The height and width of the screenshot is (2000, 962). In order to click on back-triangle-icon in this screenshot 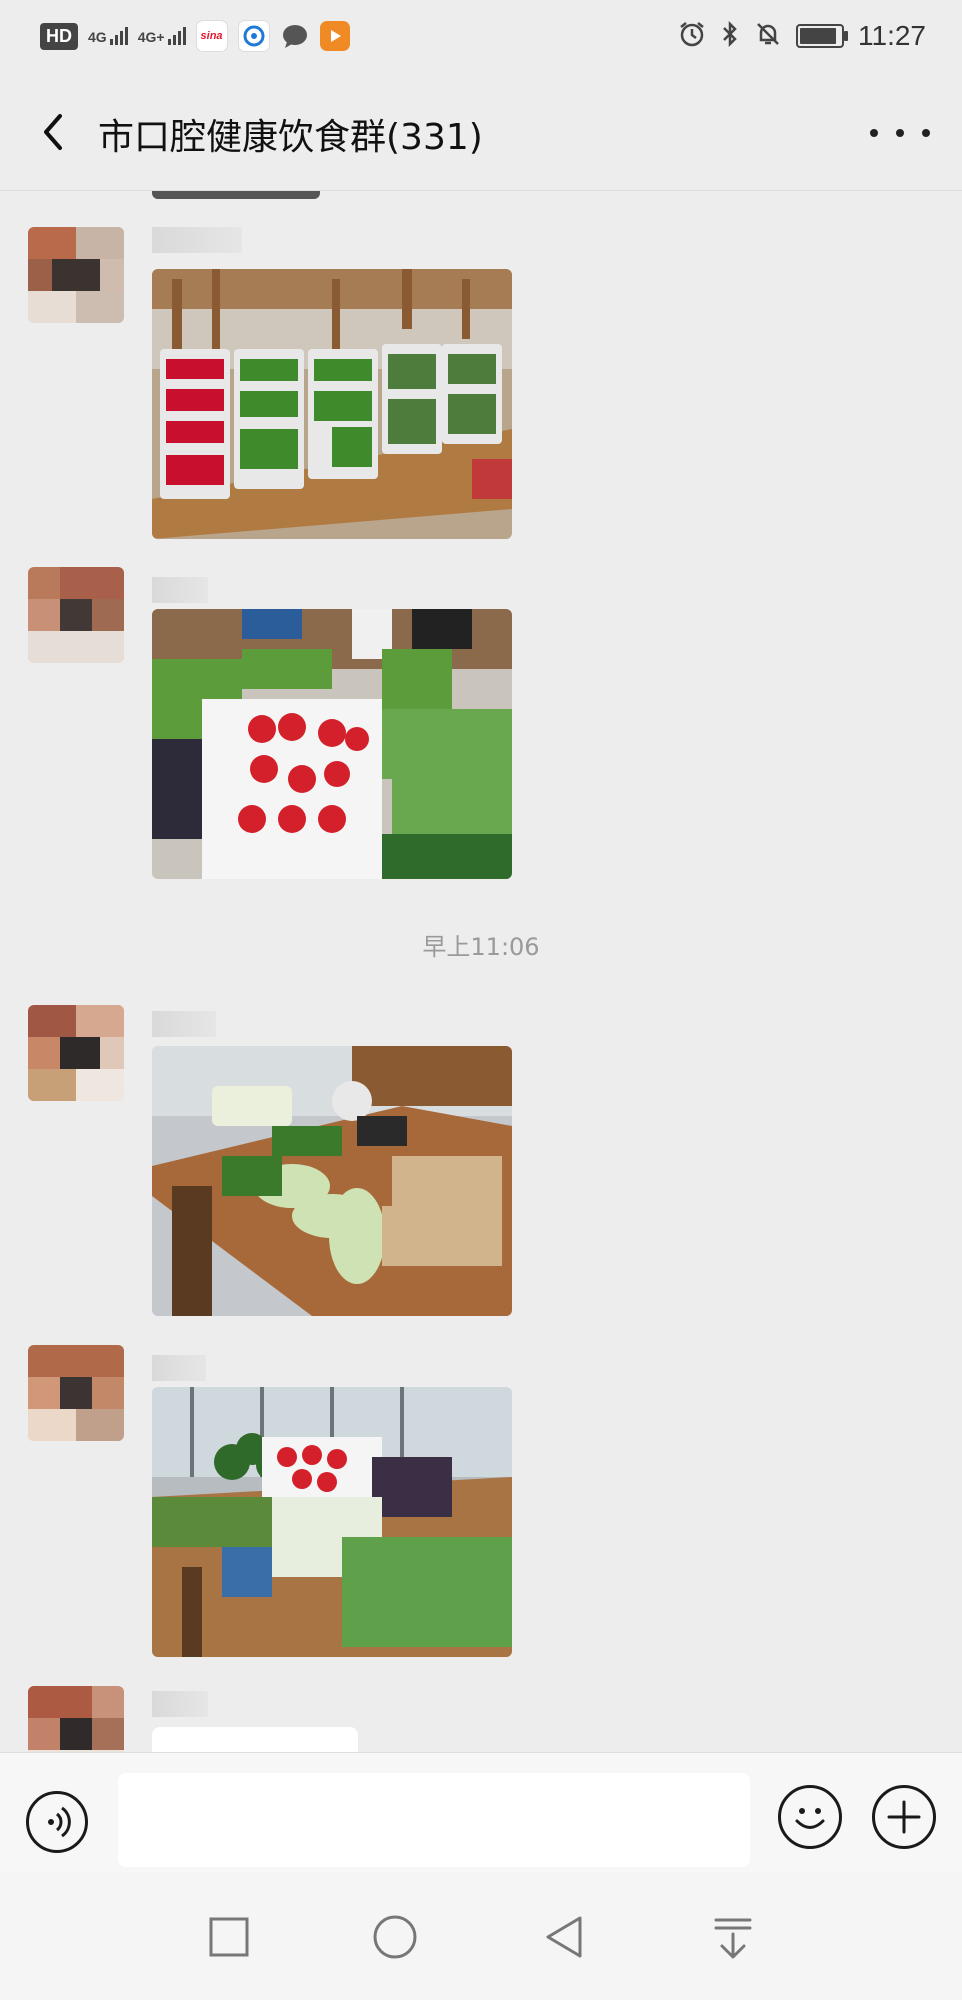, I will do `click(565, 1937)`.